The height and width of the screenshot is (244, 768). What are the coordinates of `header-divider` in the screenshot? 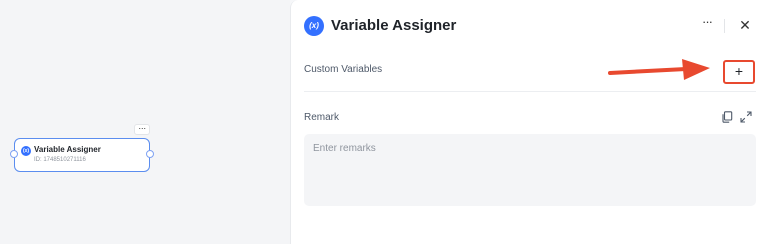 It's located at (724, 26).